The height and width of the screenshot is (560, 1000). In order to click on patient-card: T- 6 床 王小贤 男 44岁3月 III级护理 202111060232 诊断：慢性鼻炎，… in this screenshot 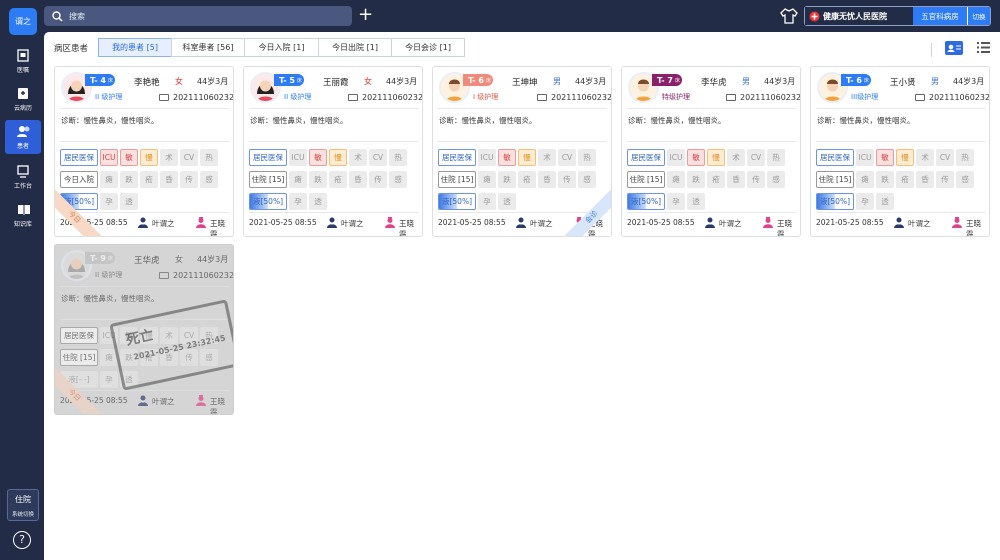, I will do `click(900, 151)`.